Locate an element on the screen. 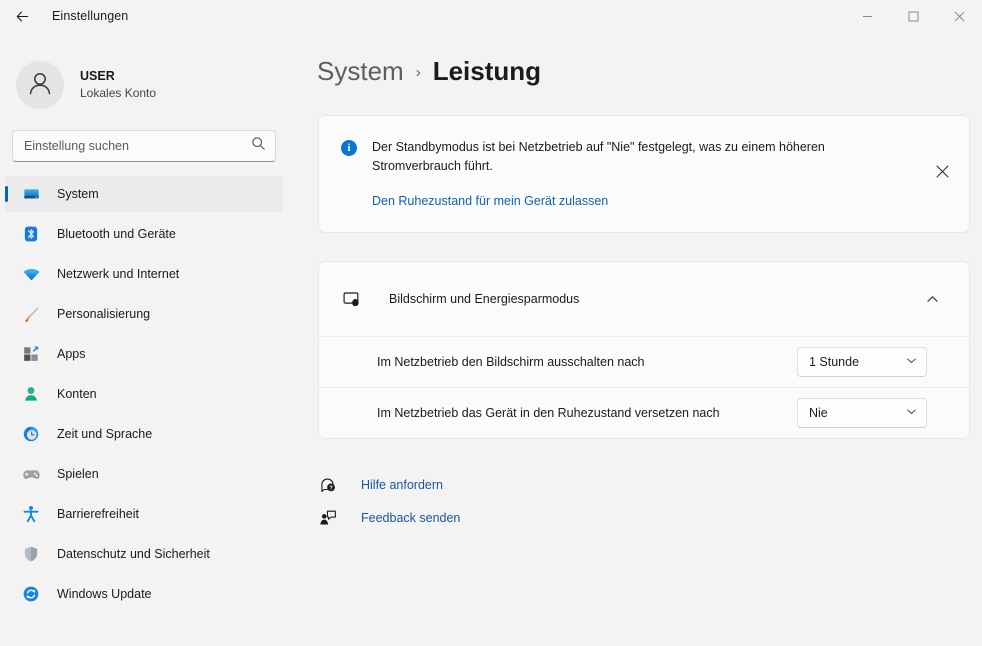 The height and width of the screenshot is (646, 982). back-button is located at coordinates (22, 16).